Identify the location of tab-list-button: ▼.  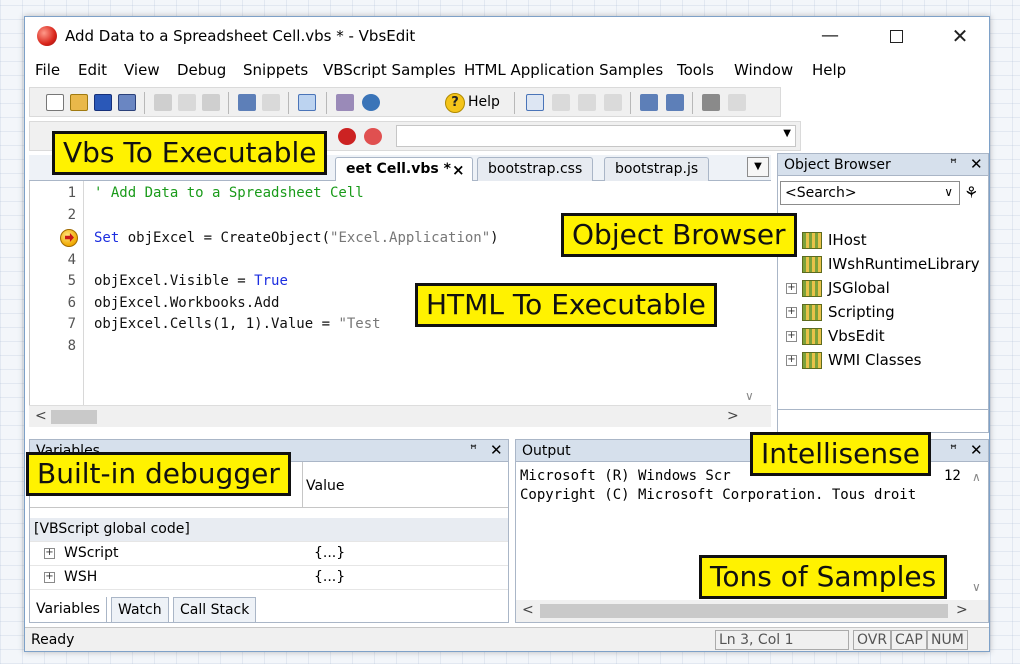
(758, 167).